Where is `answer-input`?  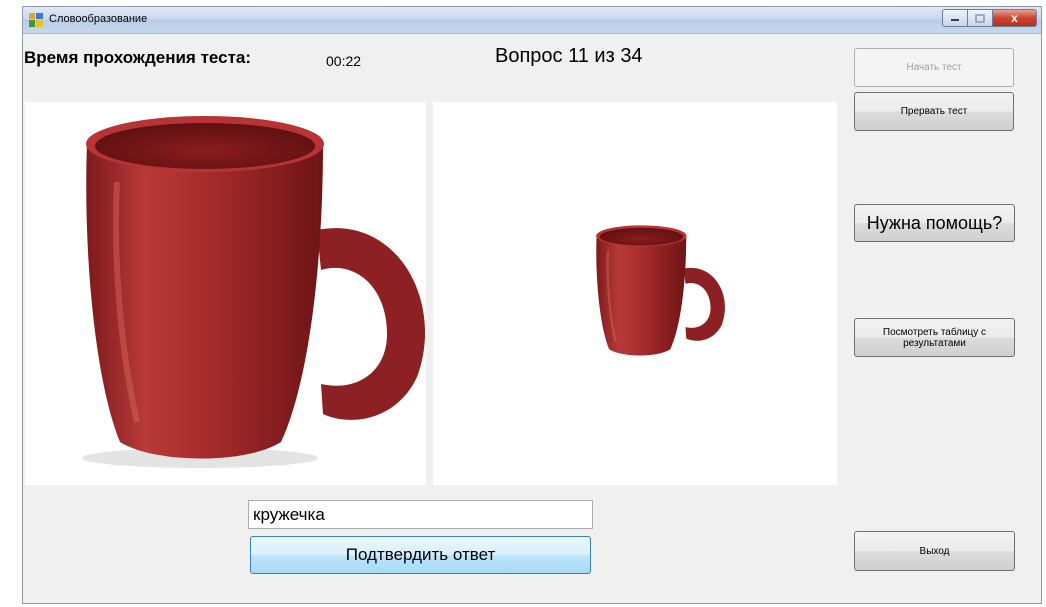
answer-input is located at coordinates (420, 514).